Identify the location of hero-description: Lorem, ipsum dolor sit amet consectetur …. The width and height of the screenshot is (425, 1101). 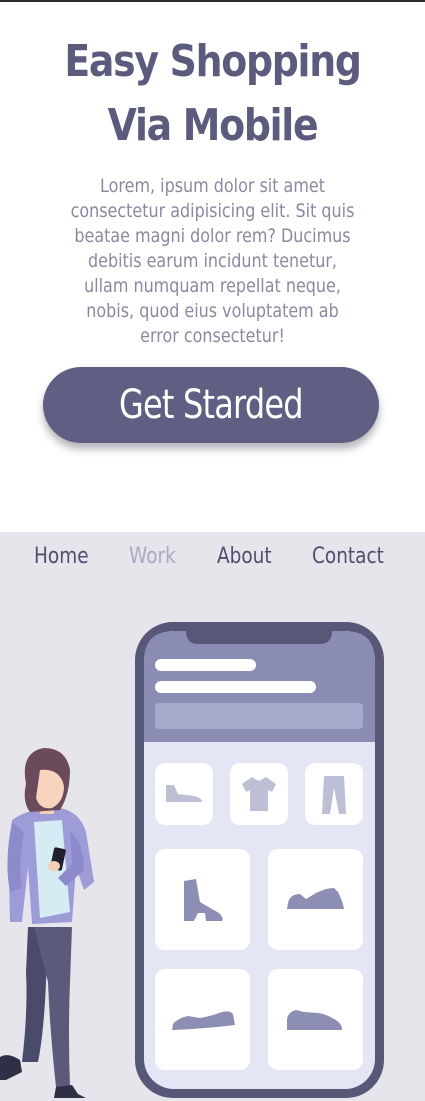
(212, 261).